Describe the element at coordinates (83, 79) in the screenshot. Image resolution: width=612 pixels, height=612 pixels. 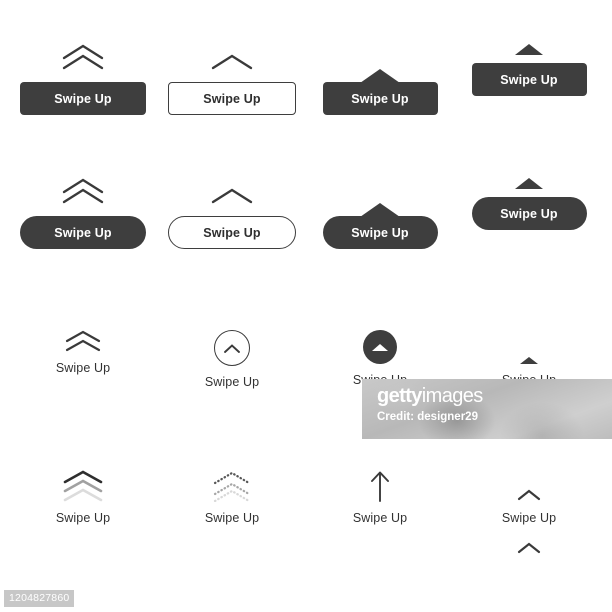
I see `swipe-up-cell-r1c1: Swipe Up` at that location.